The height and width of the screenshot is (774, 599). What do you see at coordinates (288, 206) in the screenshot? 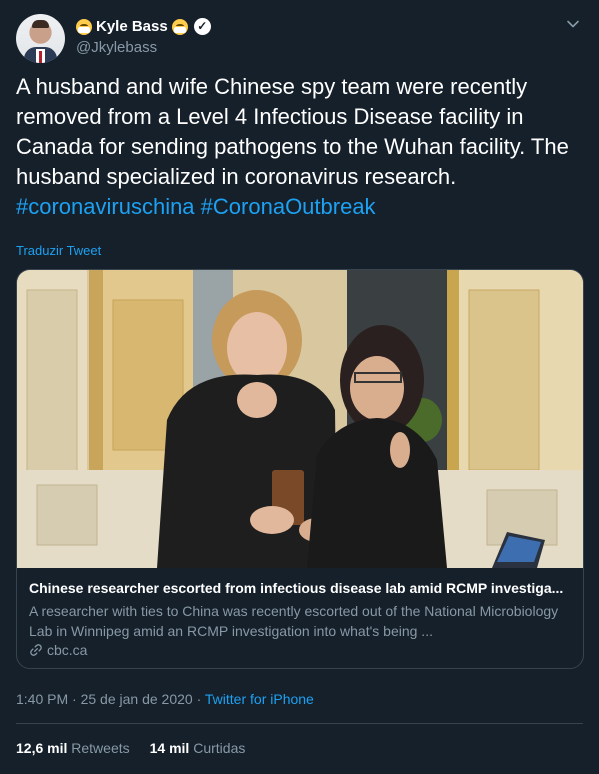
I see `hashtag-link-coronaoutbreak: #CoronaOutbreak` at bounding box center [288, 206].